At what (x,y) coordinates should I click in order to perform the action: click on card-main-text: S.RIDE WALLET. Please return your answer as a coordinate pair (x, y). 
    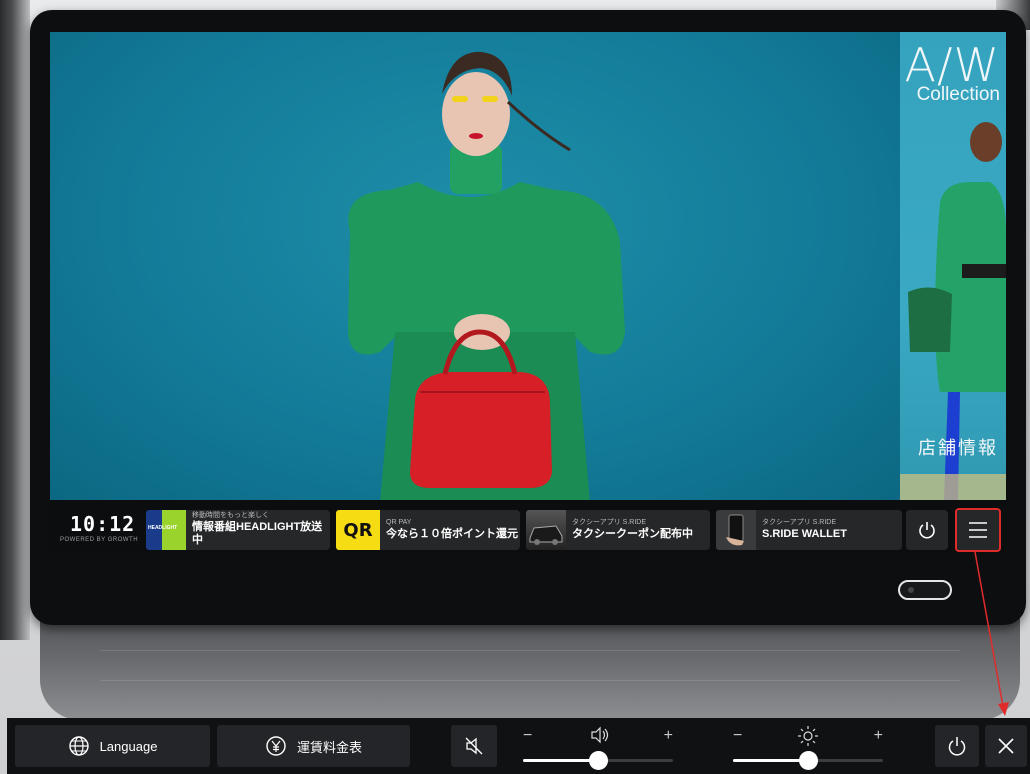
    Looking at the image, I should click on (804, 533).